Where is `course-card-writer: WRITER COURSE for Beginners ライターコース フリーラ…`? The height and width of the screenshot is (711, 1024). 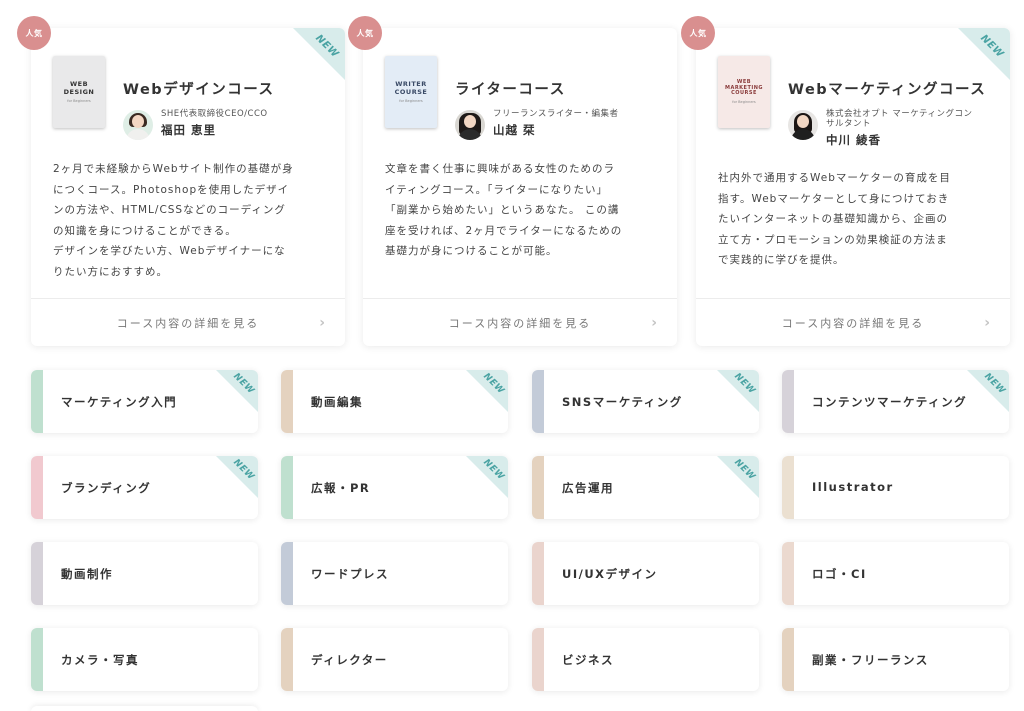 course-card-writer: WRITER COURSE for Beginners ライターコース フリーラ… is located at coordinates (520, 187).